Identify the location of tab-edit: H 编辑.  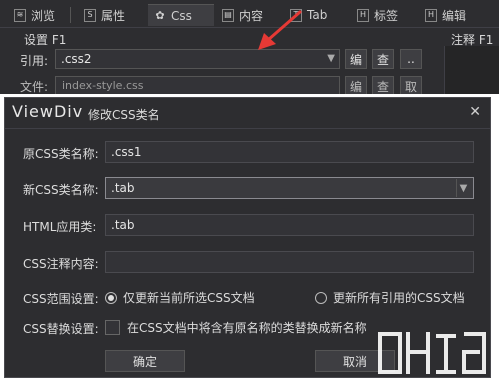
(445, 15).